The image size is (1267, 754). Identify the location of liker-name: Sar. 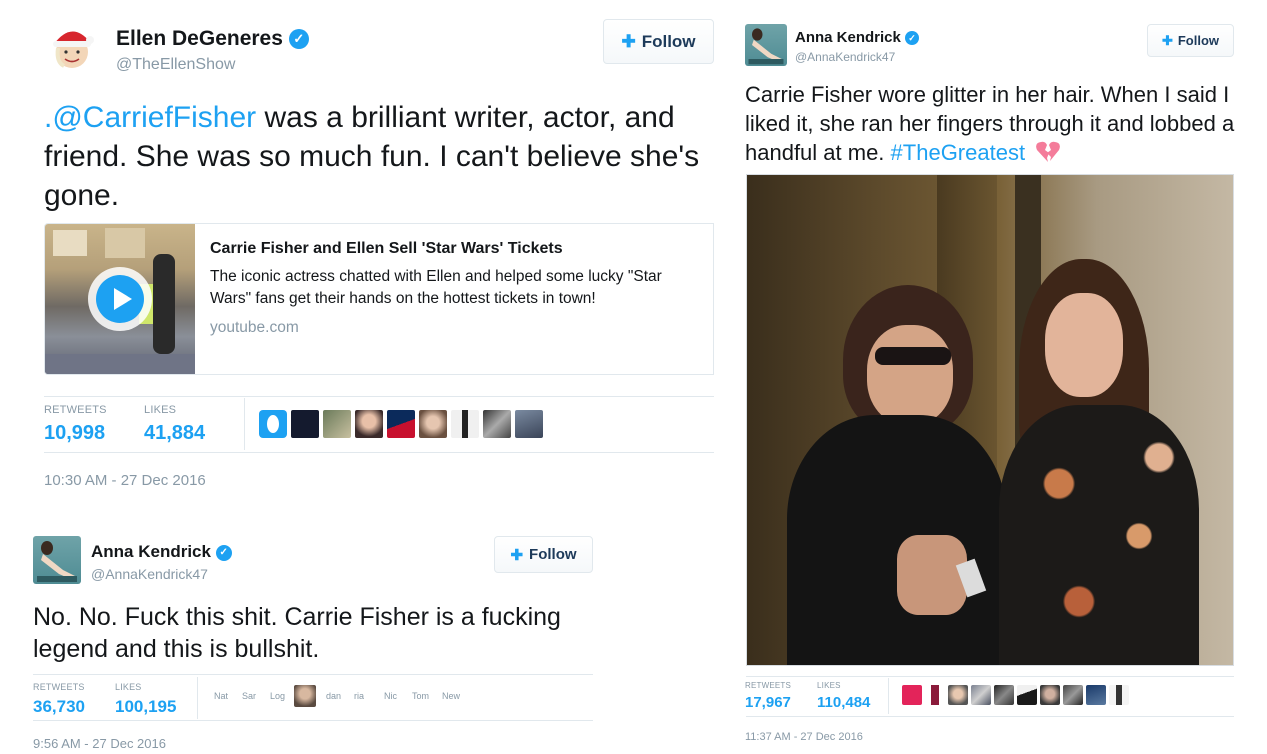
(256, 696).